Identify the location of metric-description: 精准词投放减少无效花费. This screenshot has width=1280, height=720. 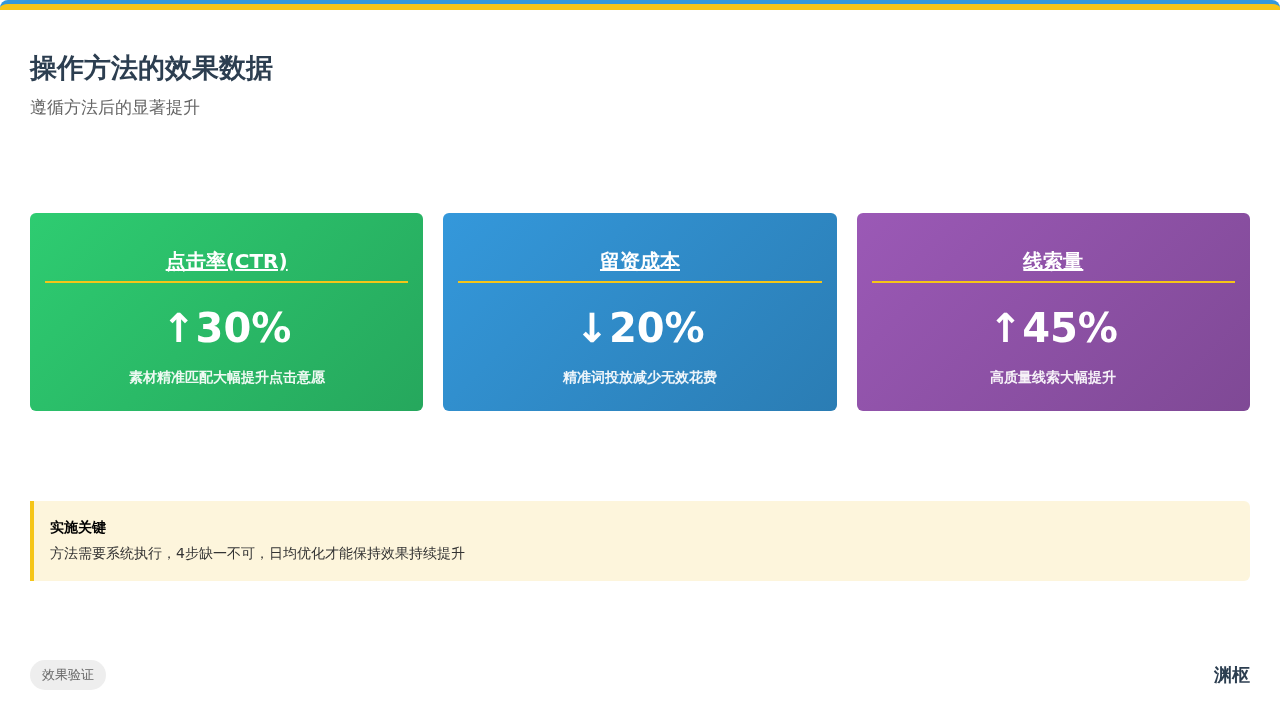
(640, 378).